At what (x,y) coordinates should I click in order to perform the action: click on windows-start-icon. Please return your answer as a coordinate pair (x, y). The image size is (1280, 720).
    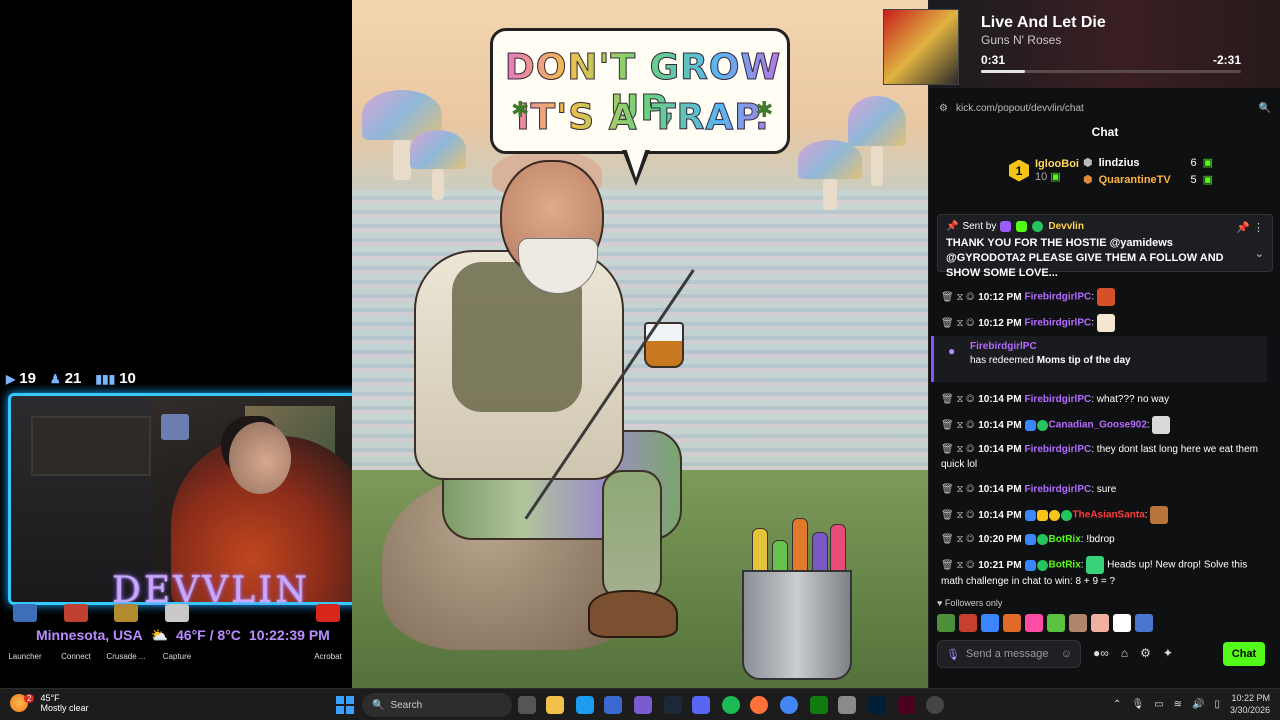
    Looking at the image, I should click on (345, 705).